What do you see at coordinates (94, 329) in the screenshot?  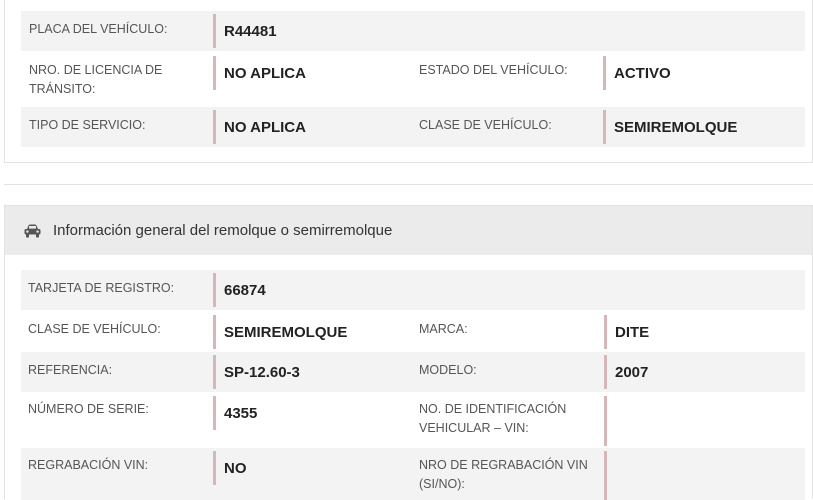 I see `trailer-clase-label: CLASE DE VEHÍCULO:` at bounding box center [94, 329].